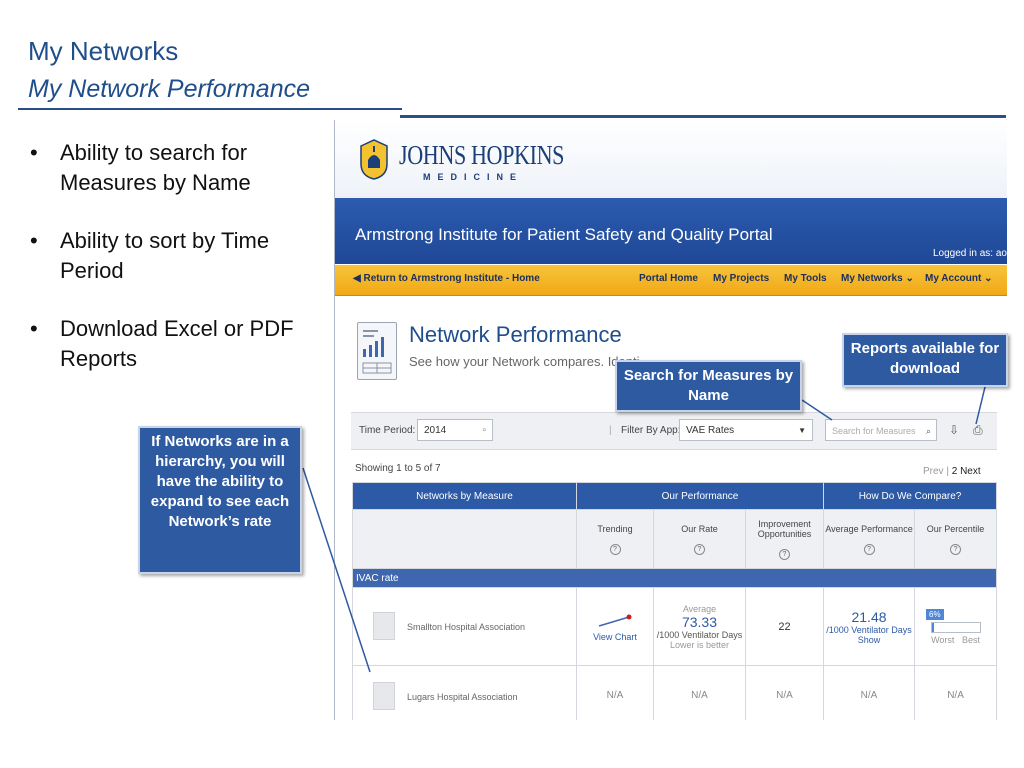 Image resolution: width=1024 pixels, height=768 pixels. Describe the element at coordinates (970, 253) in the screenshot. I see `logged-in-label: Logged in as: aor` at that location.